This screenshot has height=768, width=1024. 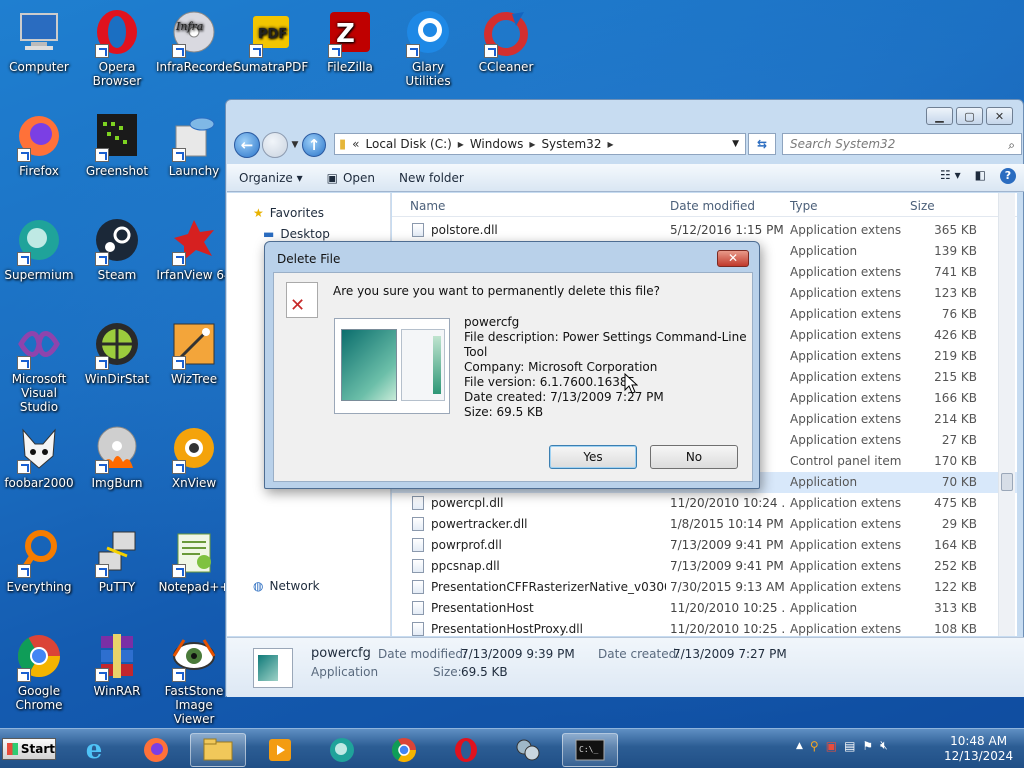 I want to click on up-button: ↑, so click(x=314, y=145).